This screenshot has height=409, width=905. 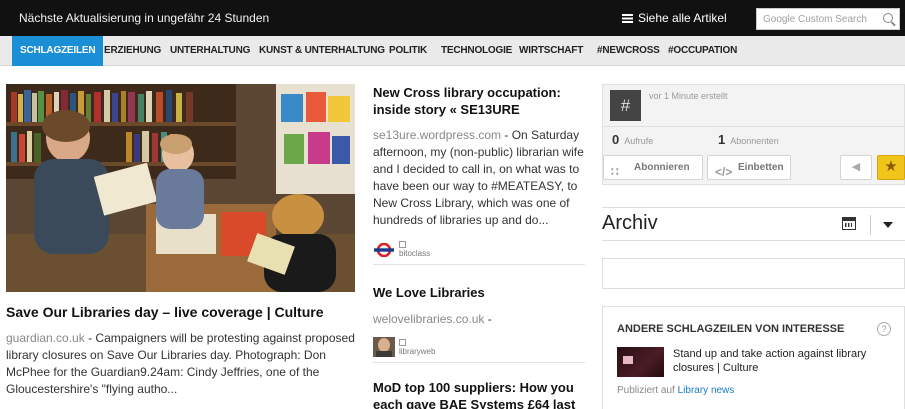 What do you see at coordinates (322, 51) in the screenshot?
I see `tab-kunst-unterhaltung: KUNST & UNTERHALTUNG` at bounding box center [322, 51].